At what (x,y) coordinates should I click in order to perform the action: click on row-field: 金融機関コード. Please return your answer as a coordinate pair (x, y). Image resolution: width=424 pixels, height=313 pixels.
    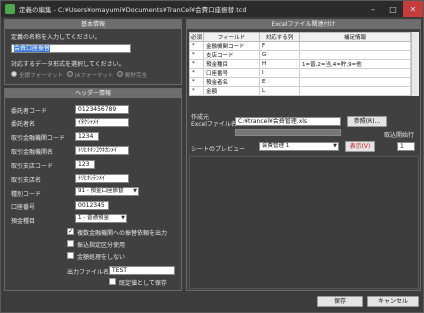
    Looking at the image, I should click on (231, 46).